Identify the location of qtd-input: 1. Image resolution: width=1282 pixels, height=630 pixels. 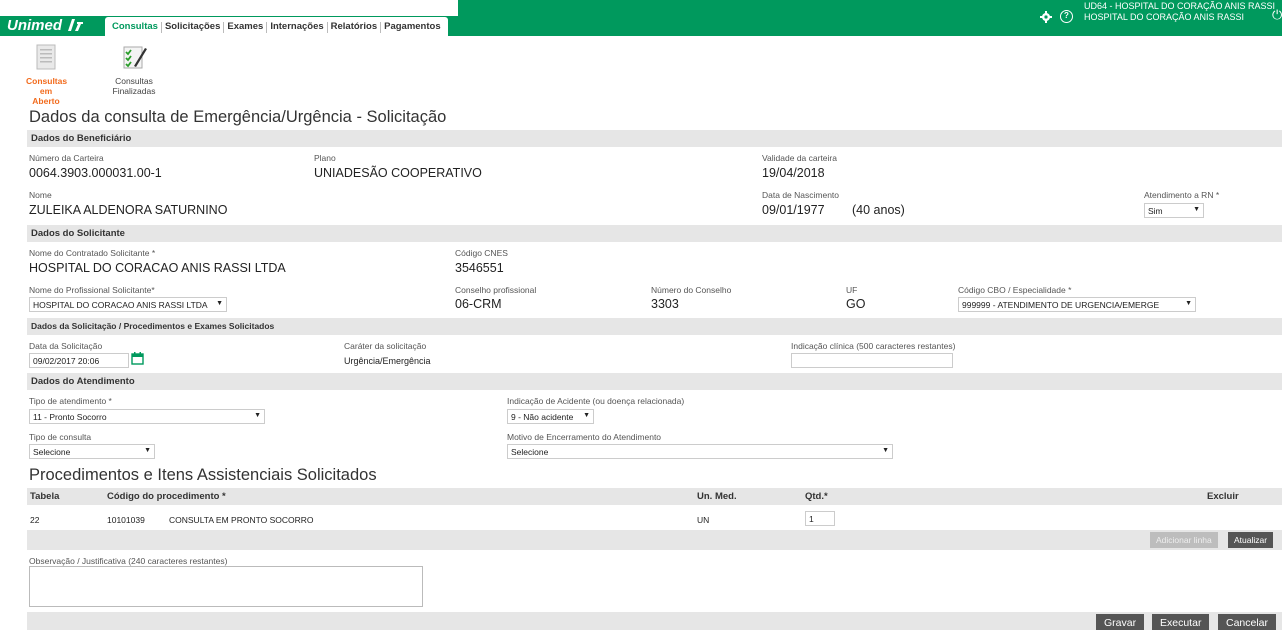
(820, 518).